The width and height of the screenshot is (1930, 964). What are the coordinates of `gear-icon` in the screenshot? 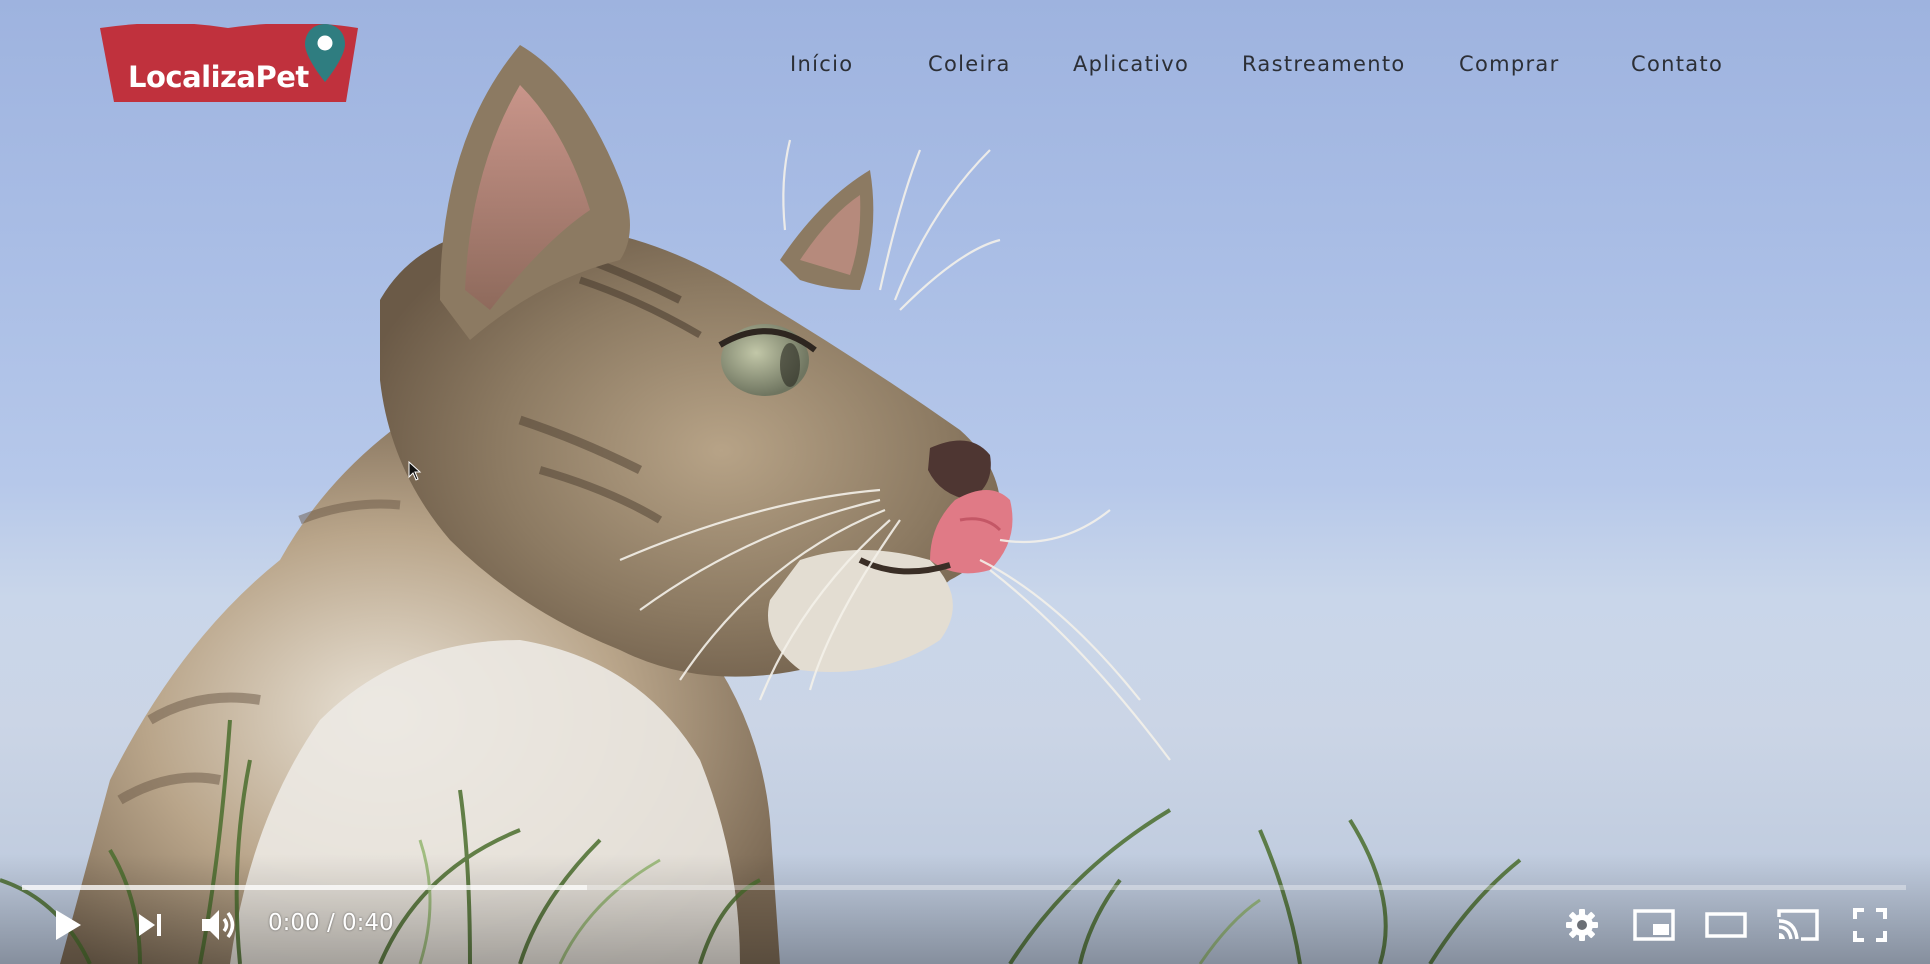 It's located at (1582, 925).